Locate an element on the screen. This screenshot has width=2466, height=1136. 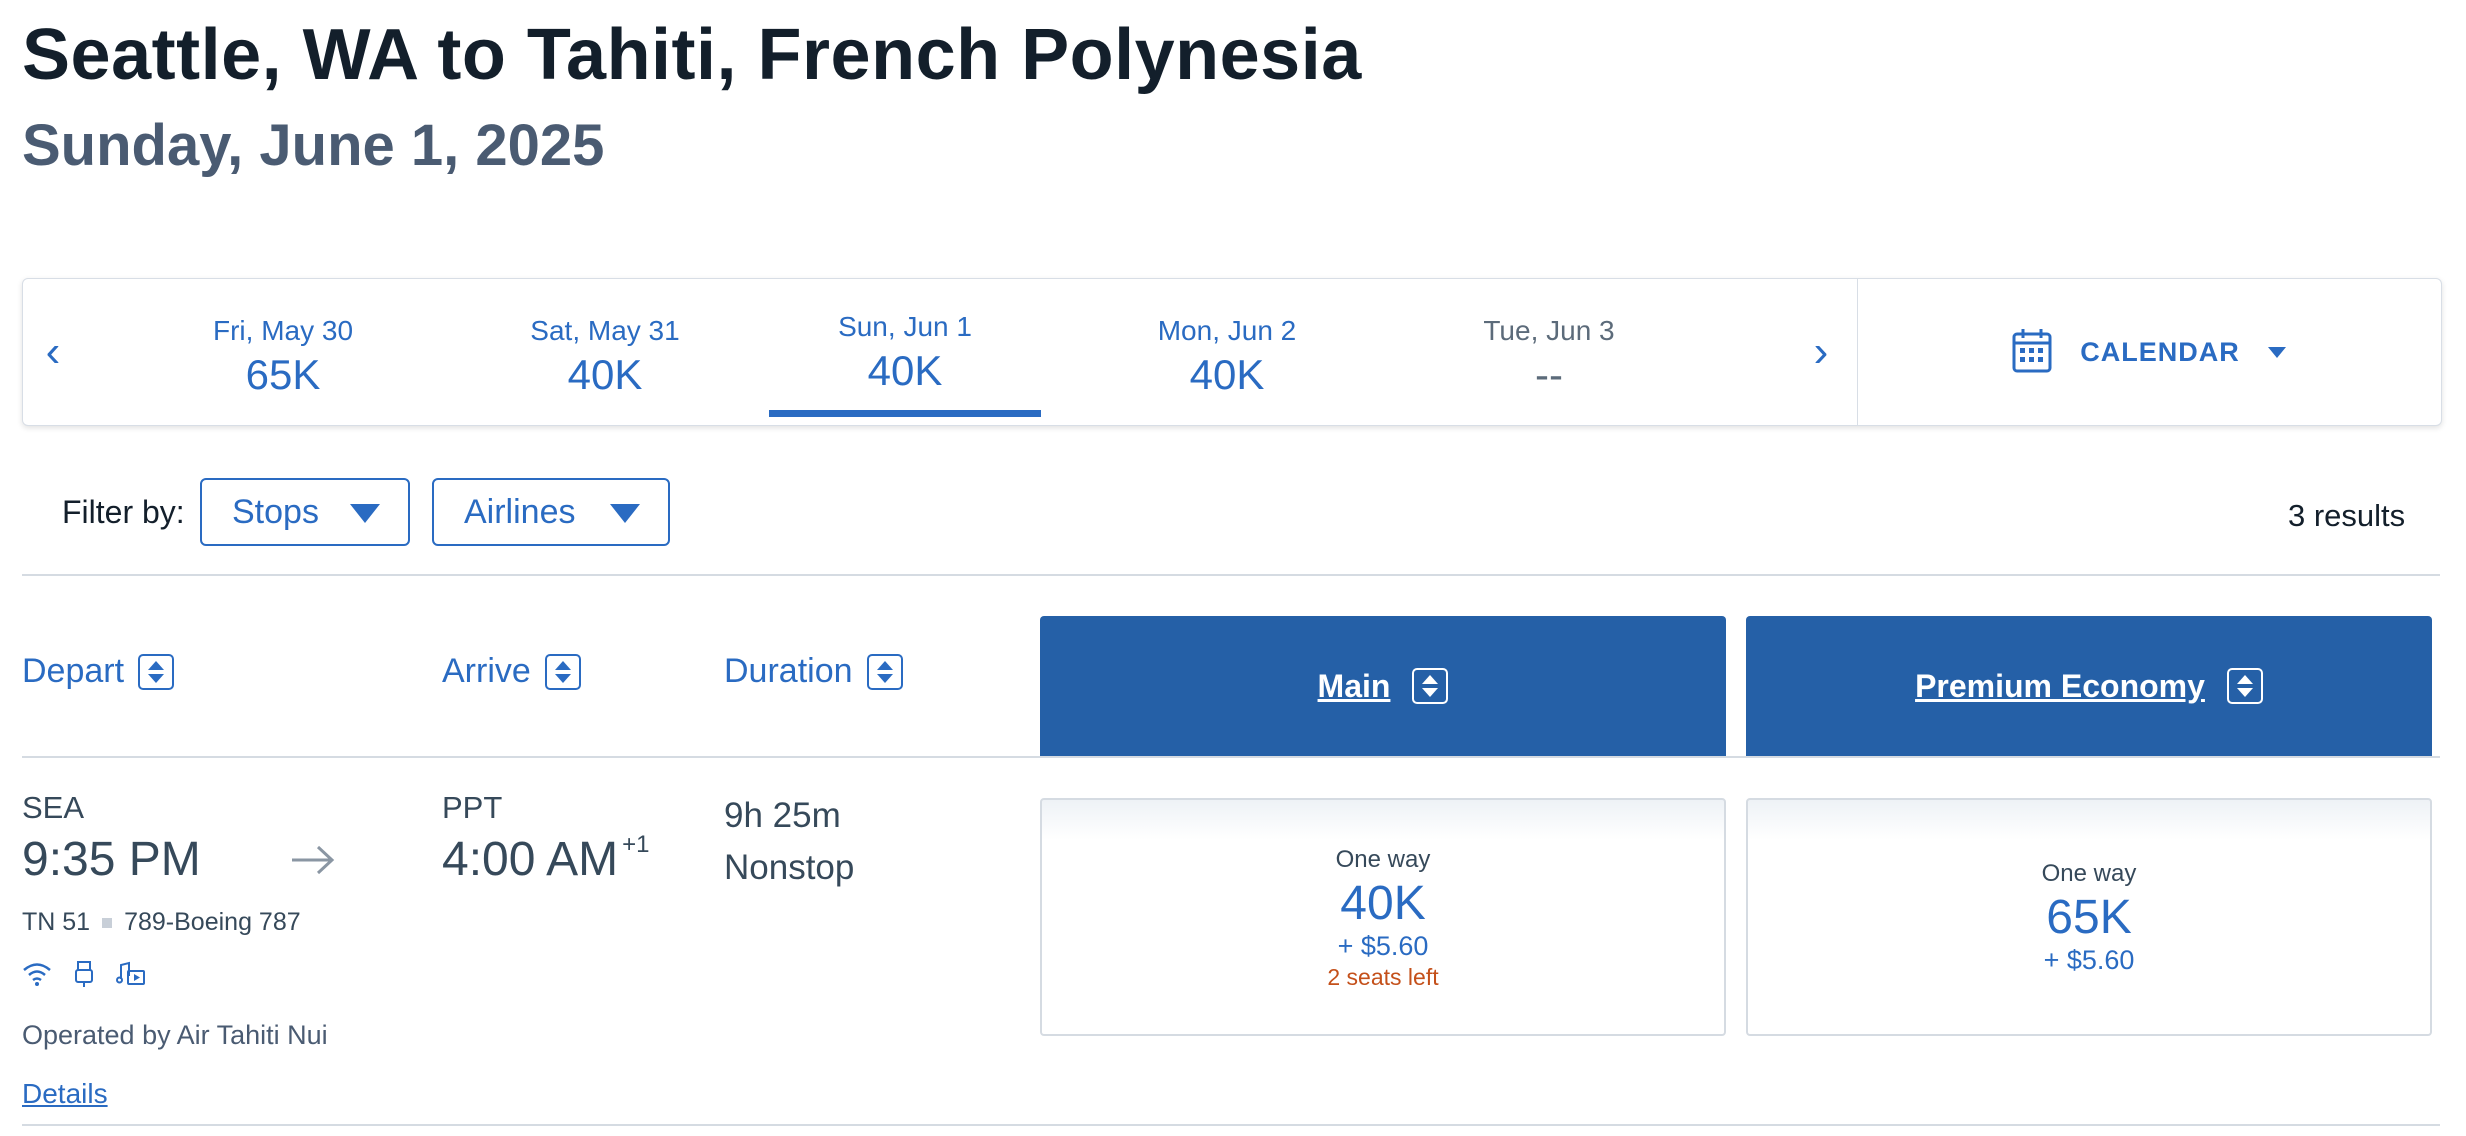
date-option-price: -- is located at coordinates (1549, 374).